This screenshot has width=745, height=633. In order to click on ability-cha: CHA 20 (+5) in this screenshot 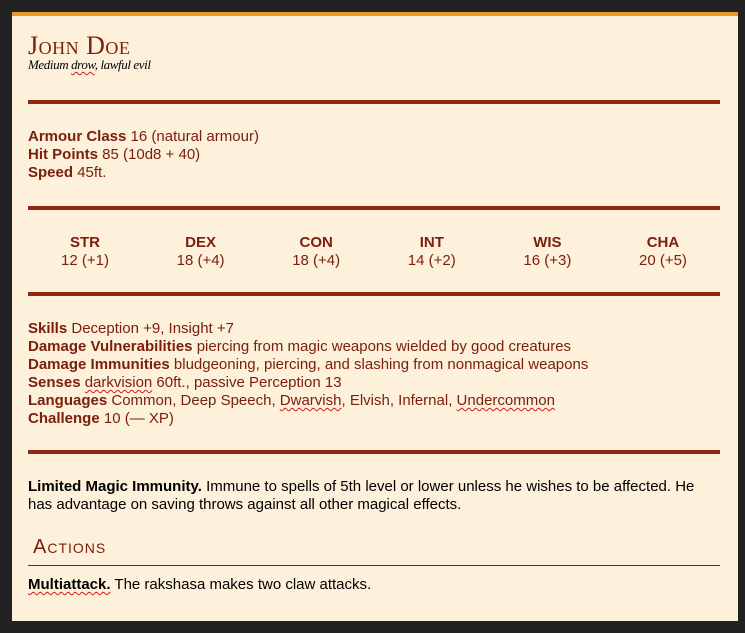, I will do `click(663, 252)`.